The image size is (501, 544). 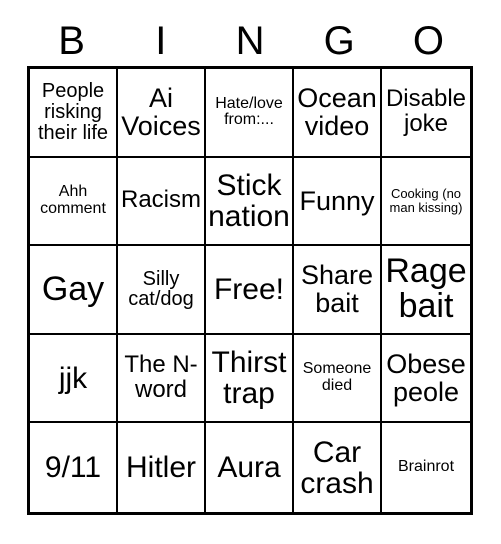 I want to click on bingo-cell: Free!, so click(x=250, y=290).